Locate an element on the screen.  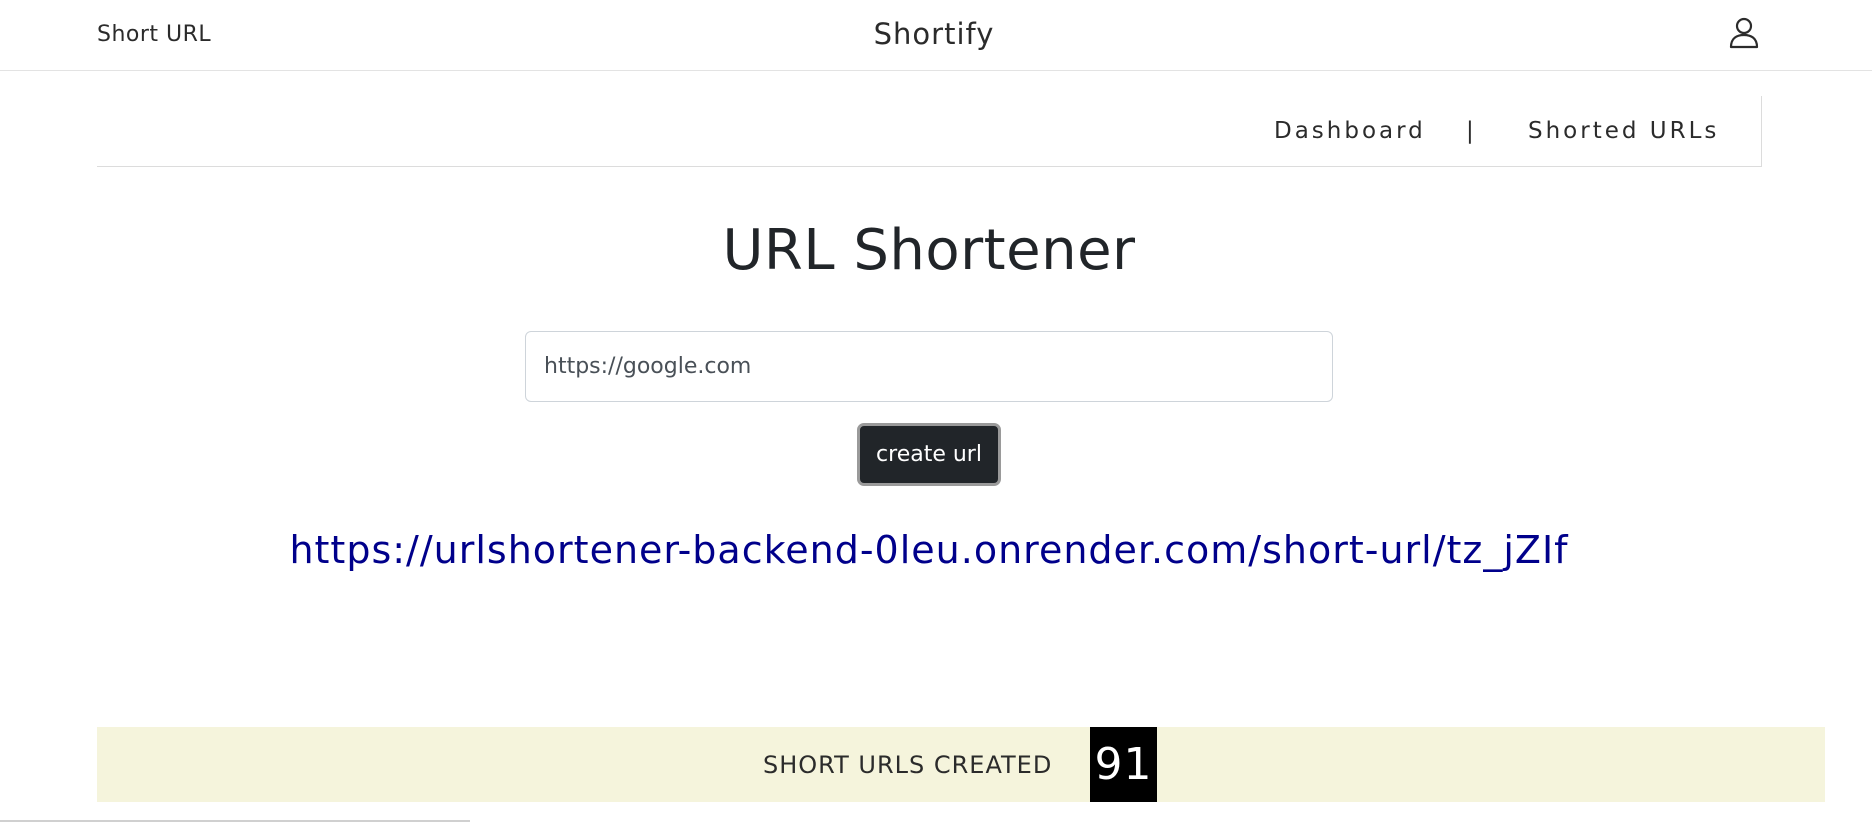
nav-dashboard-link: Dashboard is located at coordinates (1350, 131).